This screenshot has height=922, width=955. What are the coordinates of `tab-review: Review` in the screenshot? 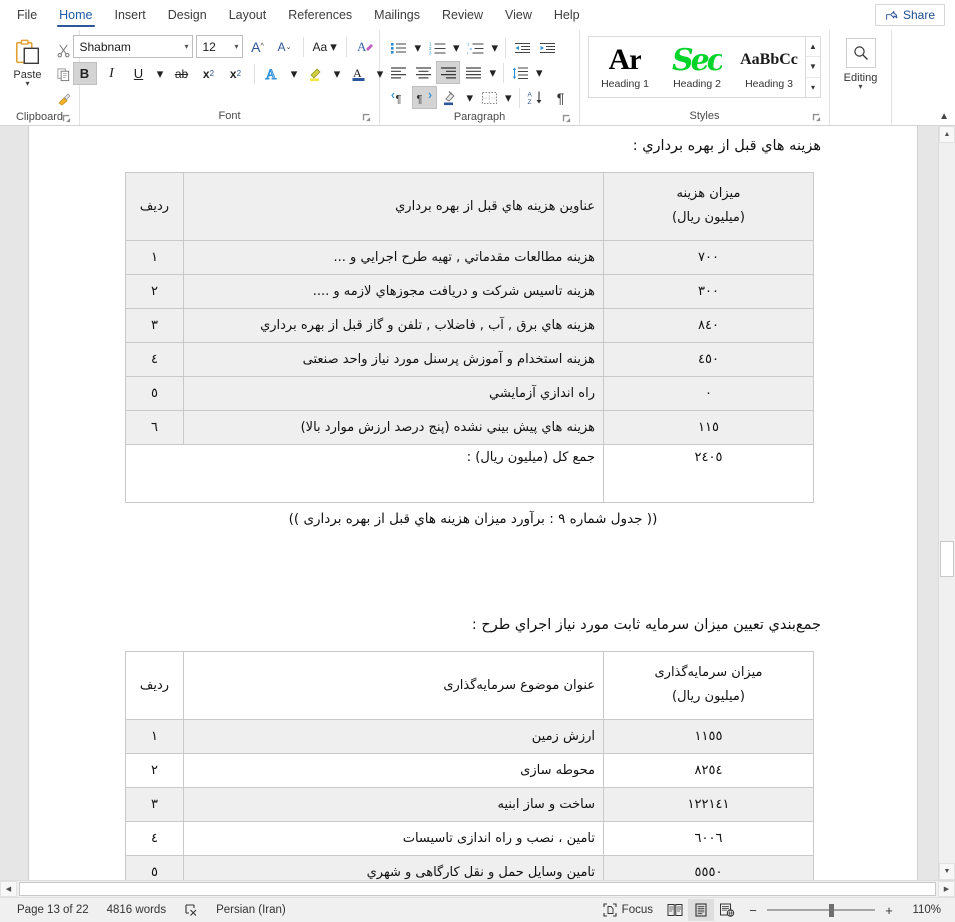 It's located at (462, 16).